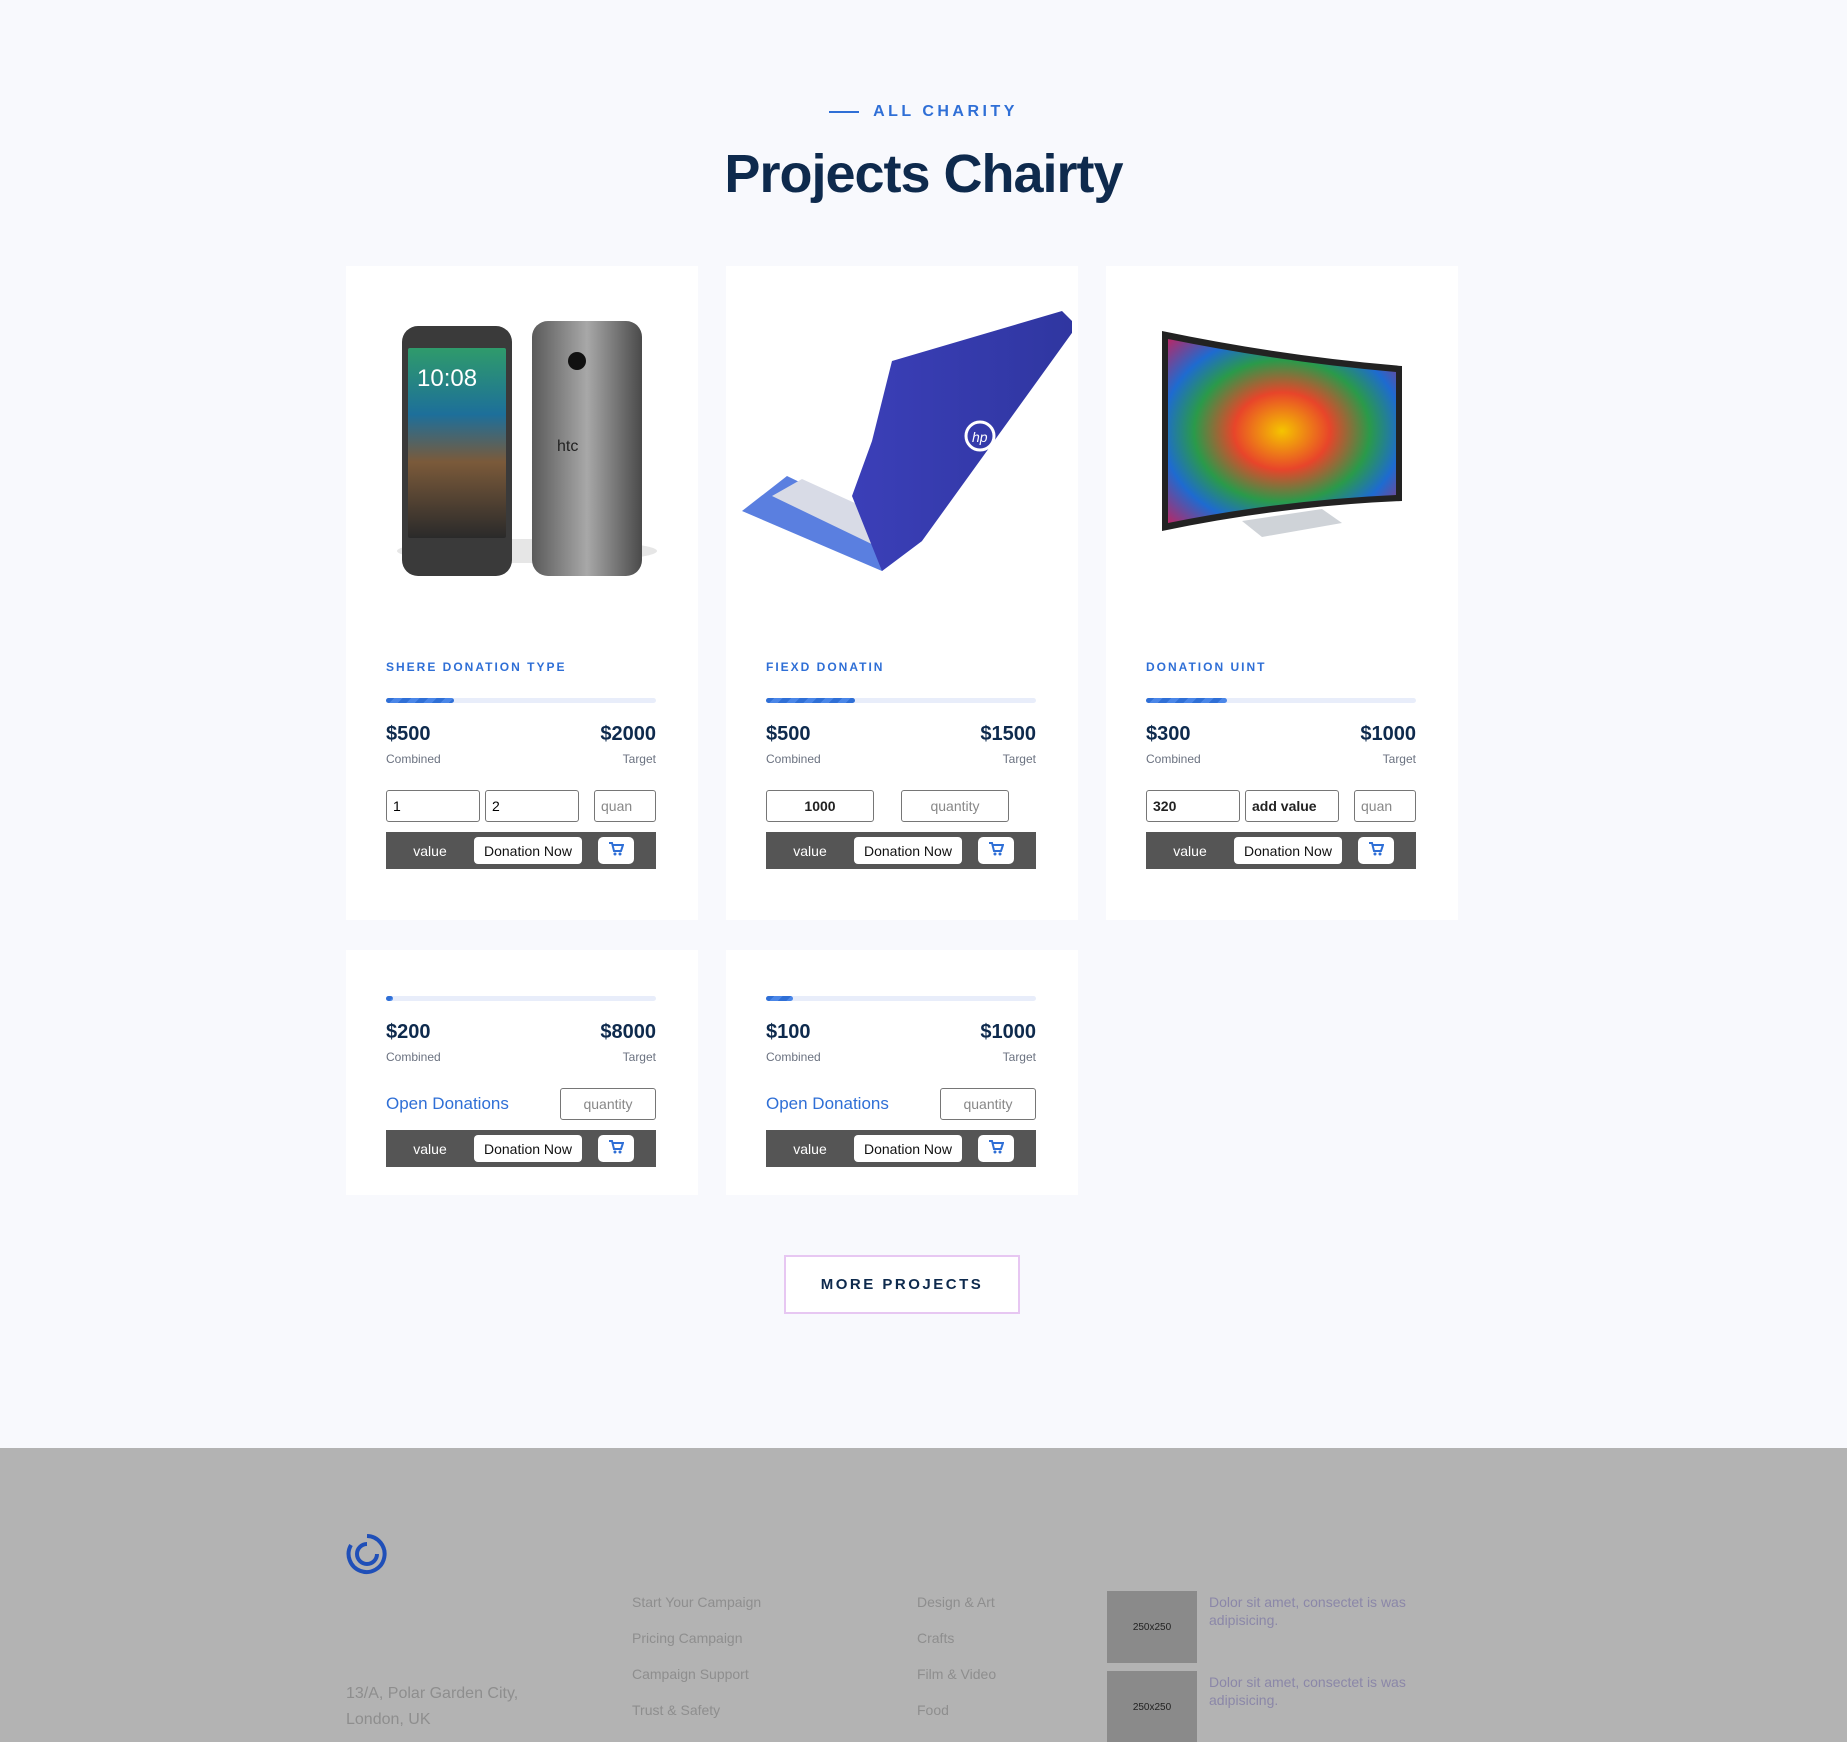 The width and height of the screenshot is (1847, 1742). Describe the element at coordinates (902, 431) in the screenshot. I see `laptop-image: hp` at that location.